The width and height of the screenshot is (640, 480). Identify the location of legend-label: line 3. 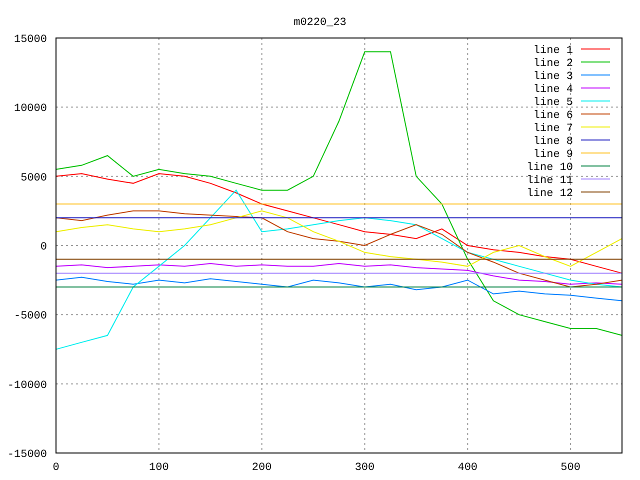
(553, 77).